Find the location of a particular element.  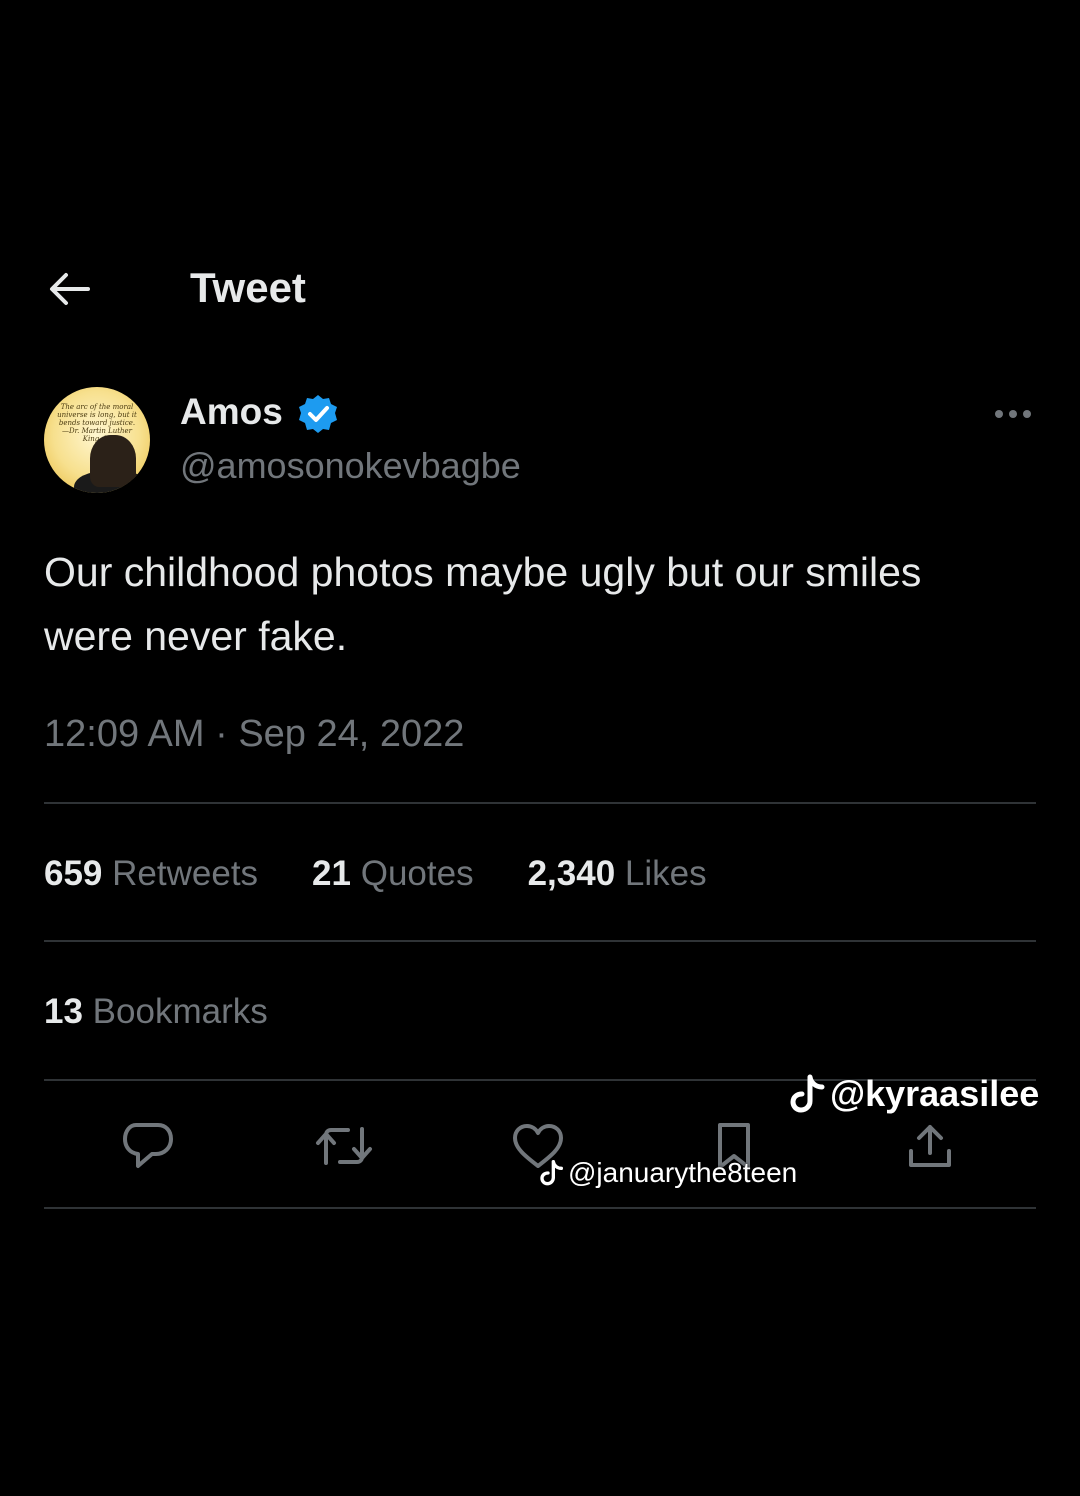

back-button is located at coordinates (69, 289).